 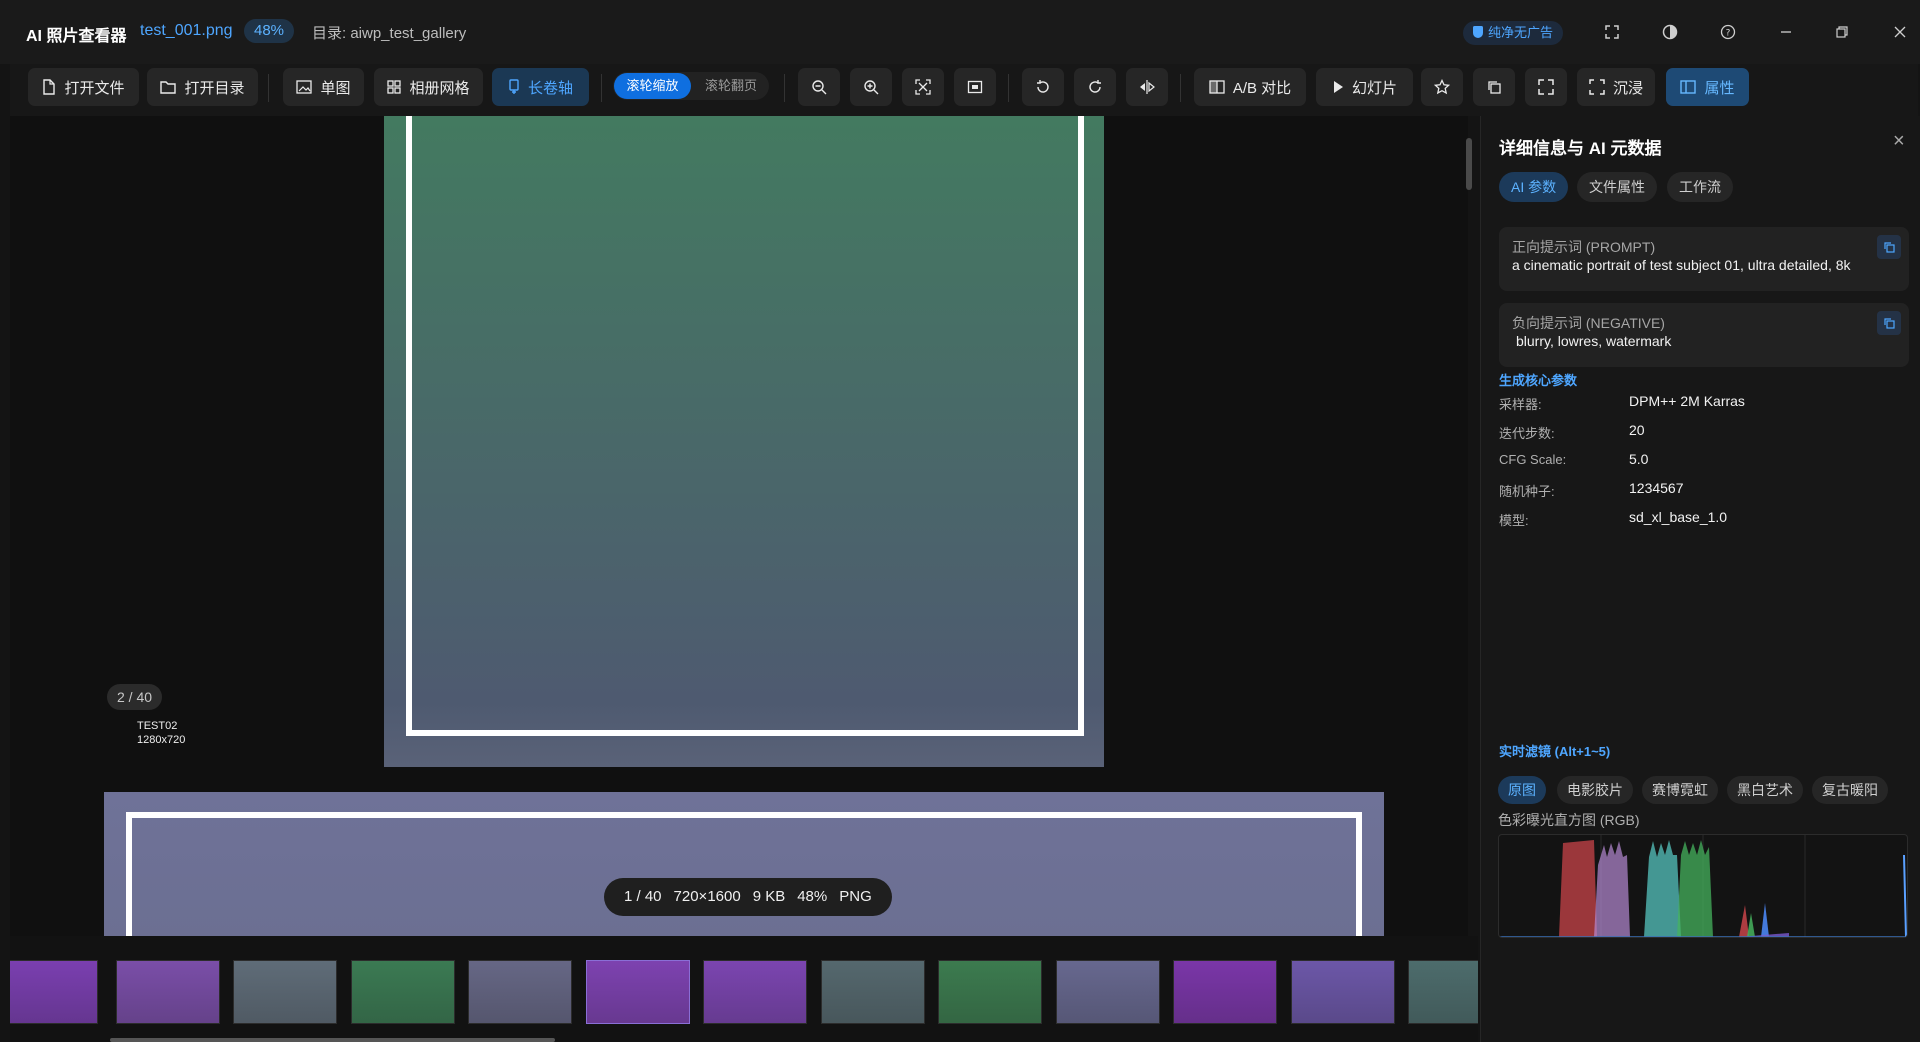 I want to click on zoom-in-button, so click(x=871, y=87).